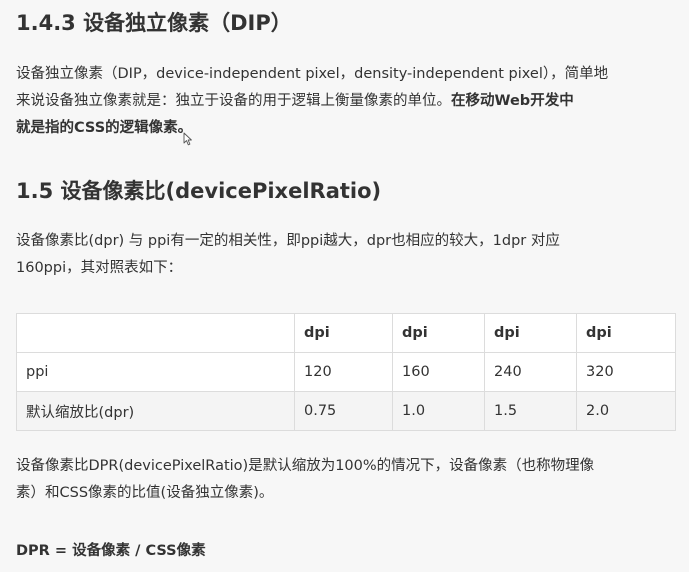  Describe the element at coordinates (512, 101) in the screenshot. I see `dip-paragraph-line-2-bold: 在移动Web开发中` at that location.